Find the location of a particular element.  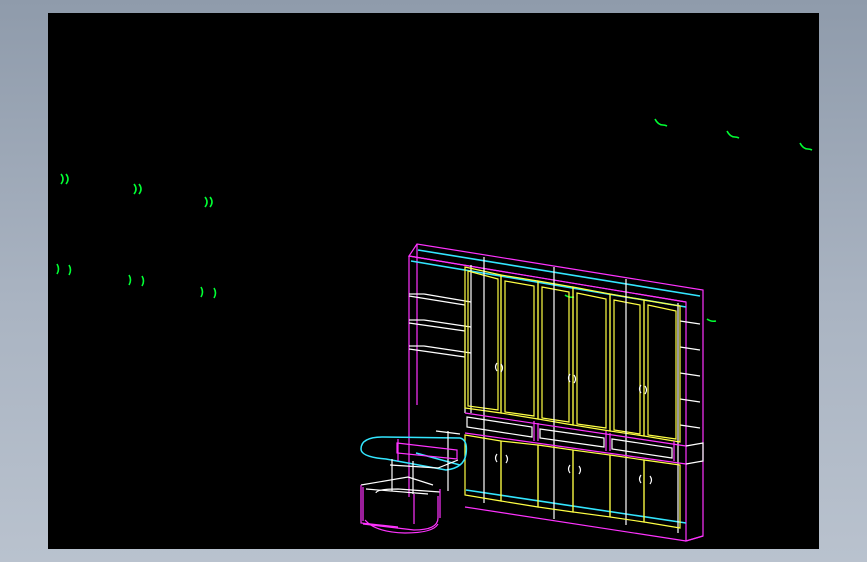

door-handles is located at coordinates (571, 378).